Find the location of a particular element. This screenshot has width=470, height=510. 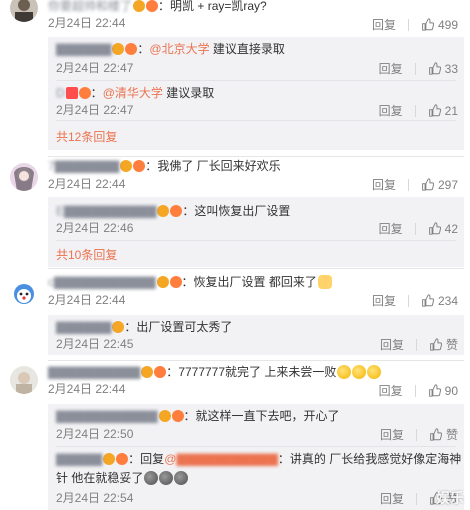

sweat-smile-emoji-icon is located at coordinates (374, 372).